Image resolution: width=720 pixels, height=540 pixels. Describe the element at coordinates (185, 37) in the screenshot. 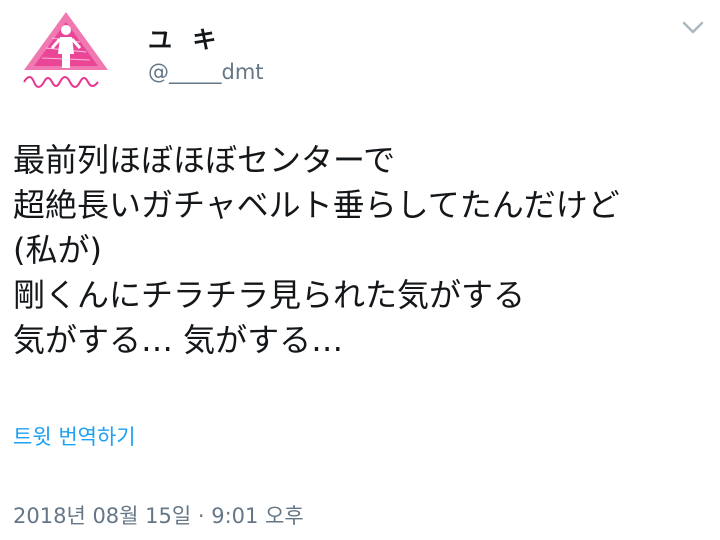

I see `author-display-name: ユ キ` at that location.